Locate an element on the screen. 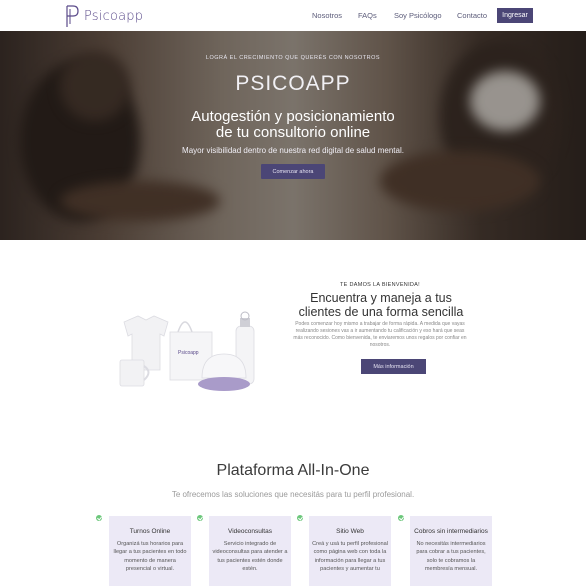 The image size is (586, 586). cap-brim is located at coordinates (224, 384).